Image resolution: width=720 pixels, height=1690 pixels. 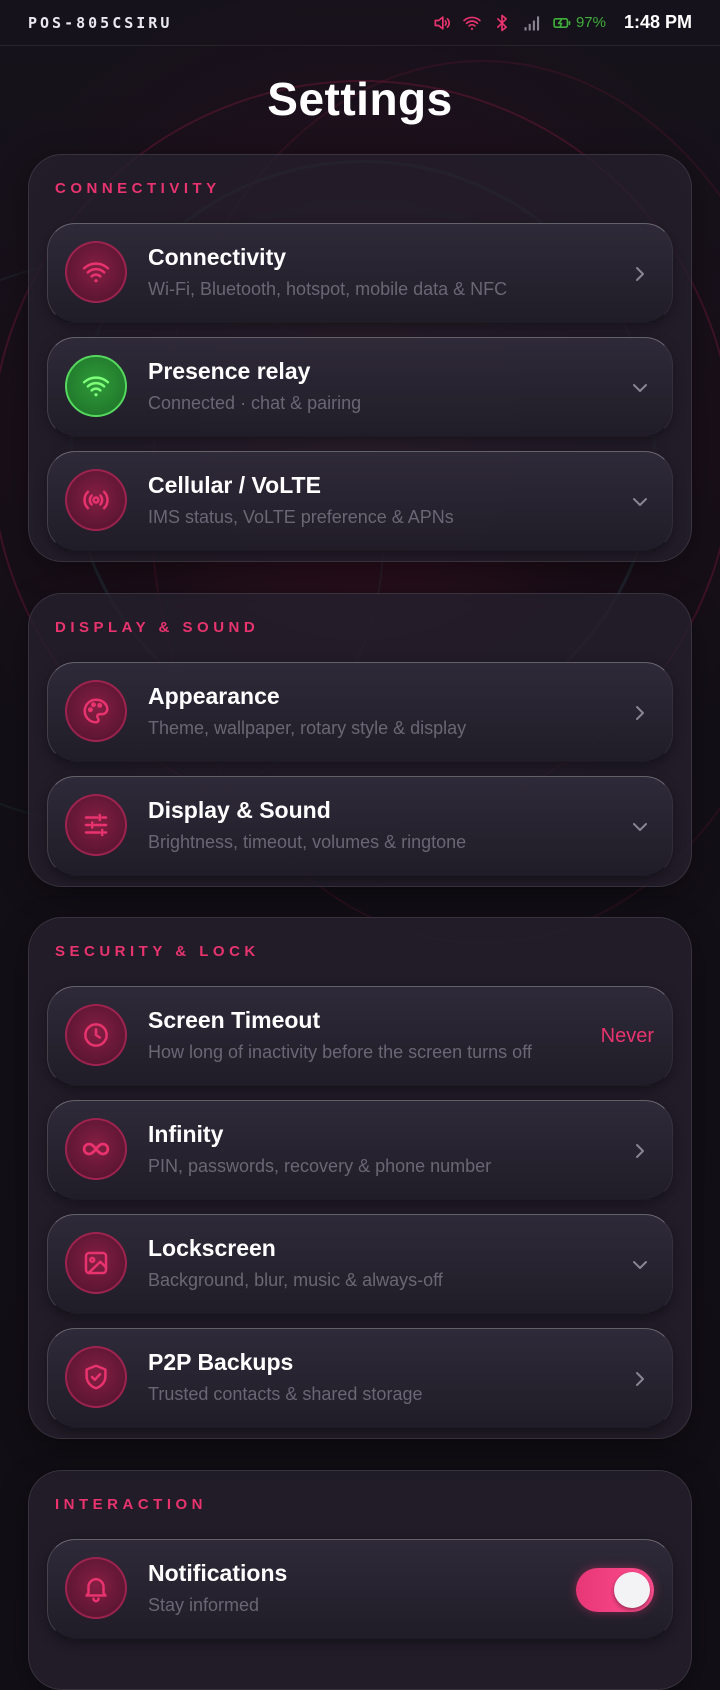 I want to click on settings-item-notifications: Notifications Stay informed, so click(x=360, y=1589).